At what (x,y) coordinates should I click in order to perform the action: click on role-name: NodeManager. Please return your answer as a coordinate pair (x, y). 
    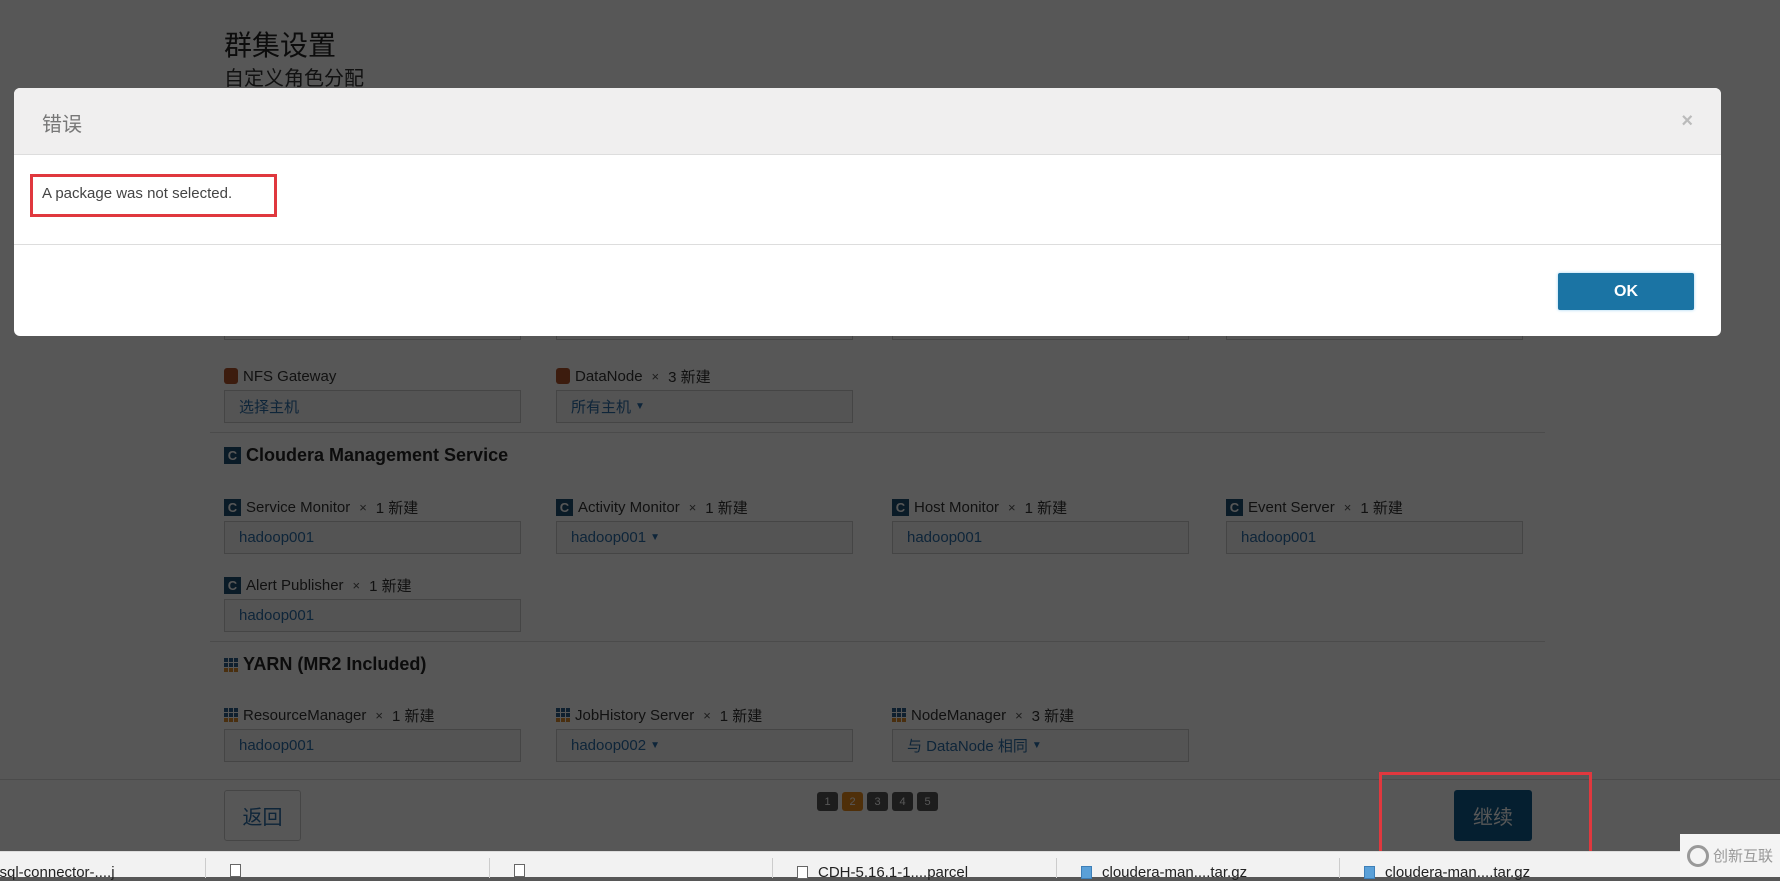
    Looking at the image, I should click on (959, 715).